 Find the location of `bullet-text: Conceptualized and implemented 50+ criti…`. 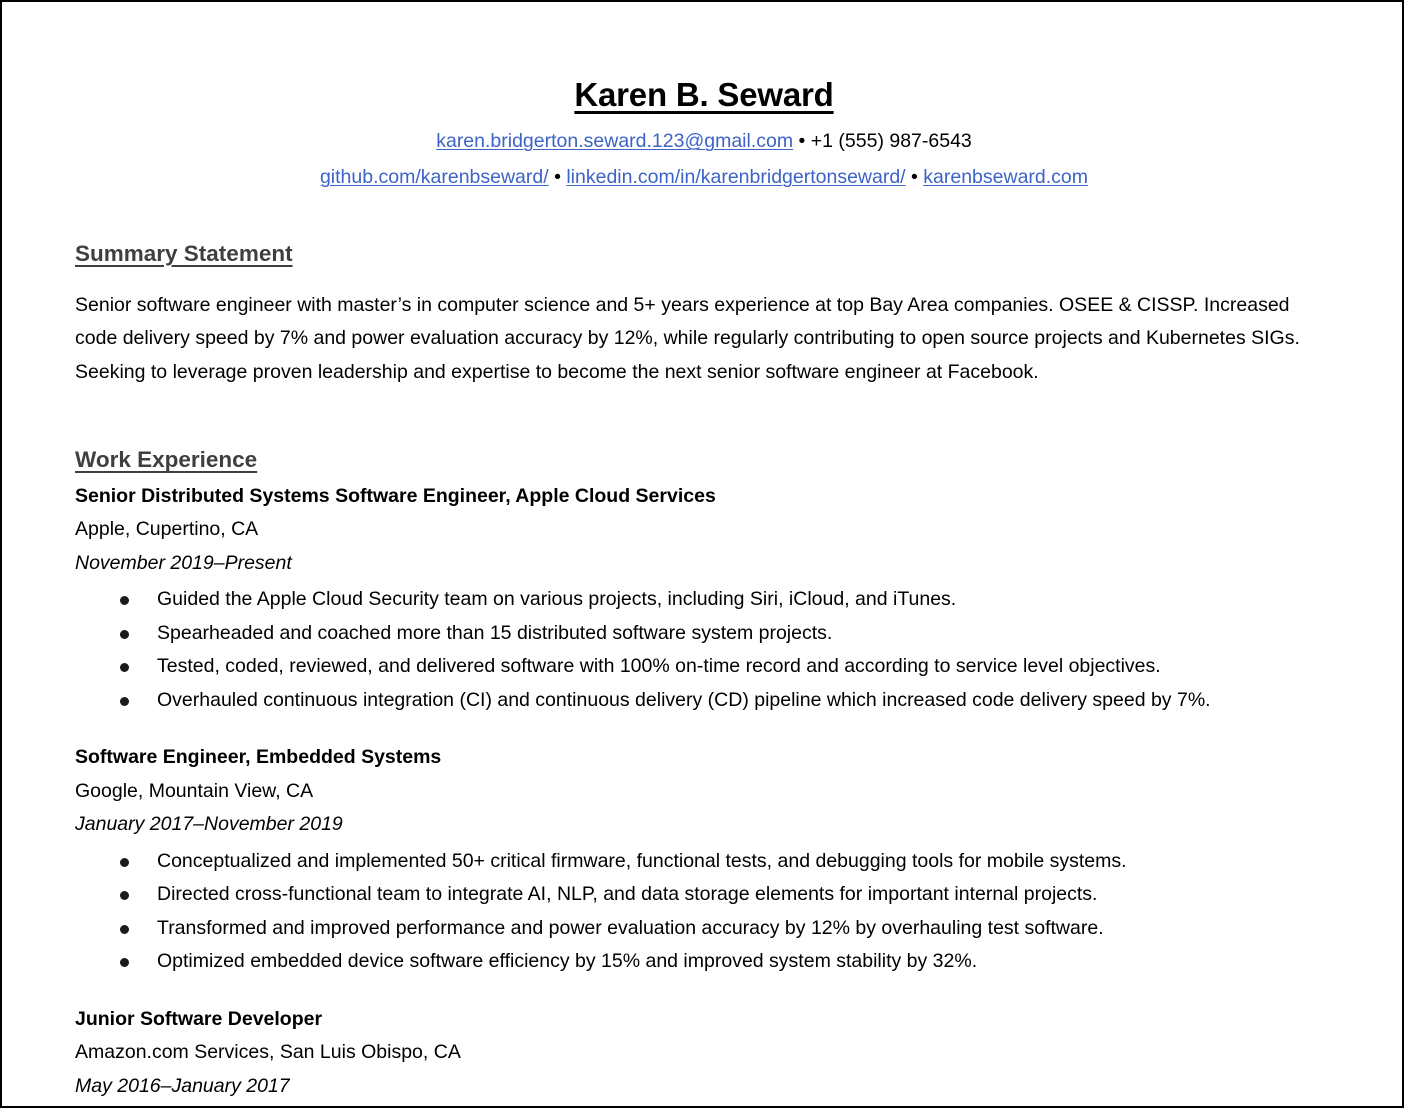

bullet-text: Conceptualized and implemented 50+ criti… is located at coordinates (642, 860).